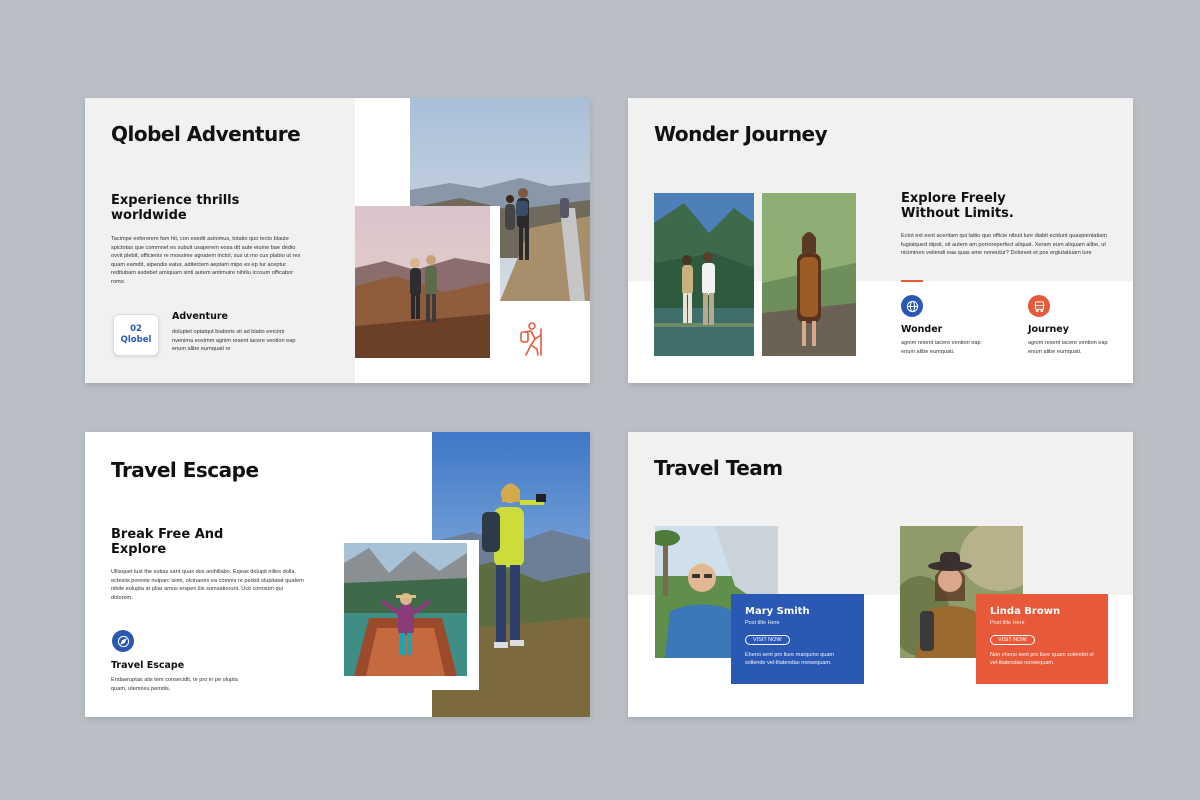 The height and width of the screenshot is (800, 1200). Describe the element at coordinates (531, 339) in the screenshot. I see `hiker-icon` at that location.